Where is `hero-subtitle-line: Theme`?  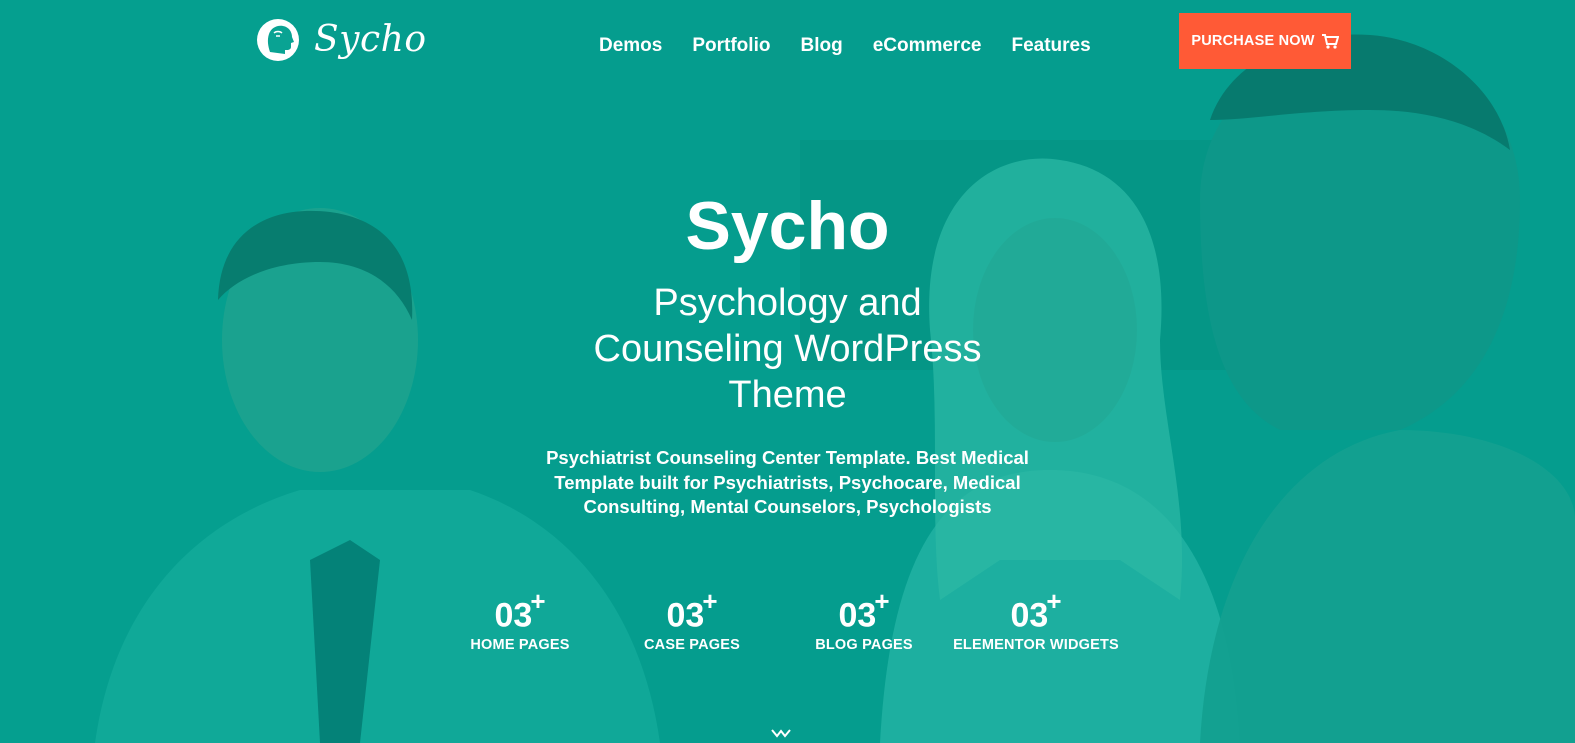 hero-subtitle-line: Theme is located at coordinates (787, 395).